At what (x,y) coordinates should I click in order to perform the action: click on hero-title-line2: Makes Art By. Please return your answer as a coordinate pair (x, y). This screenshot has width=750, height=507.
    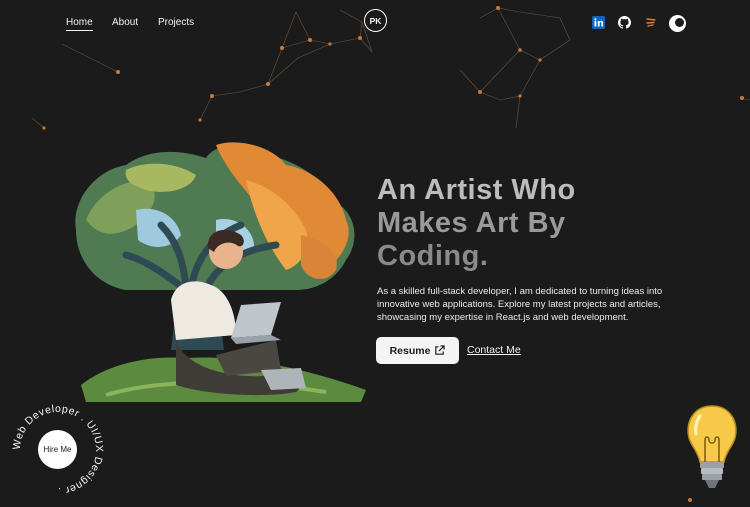
    Looking at the image, I should click on (471, 223).